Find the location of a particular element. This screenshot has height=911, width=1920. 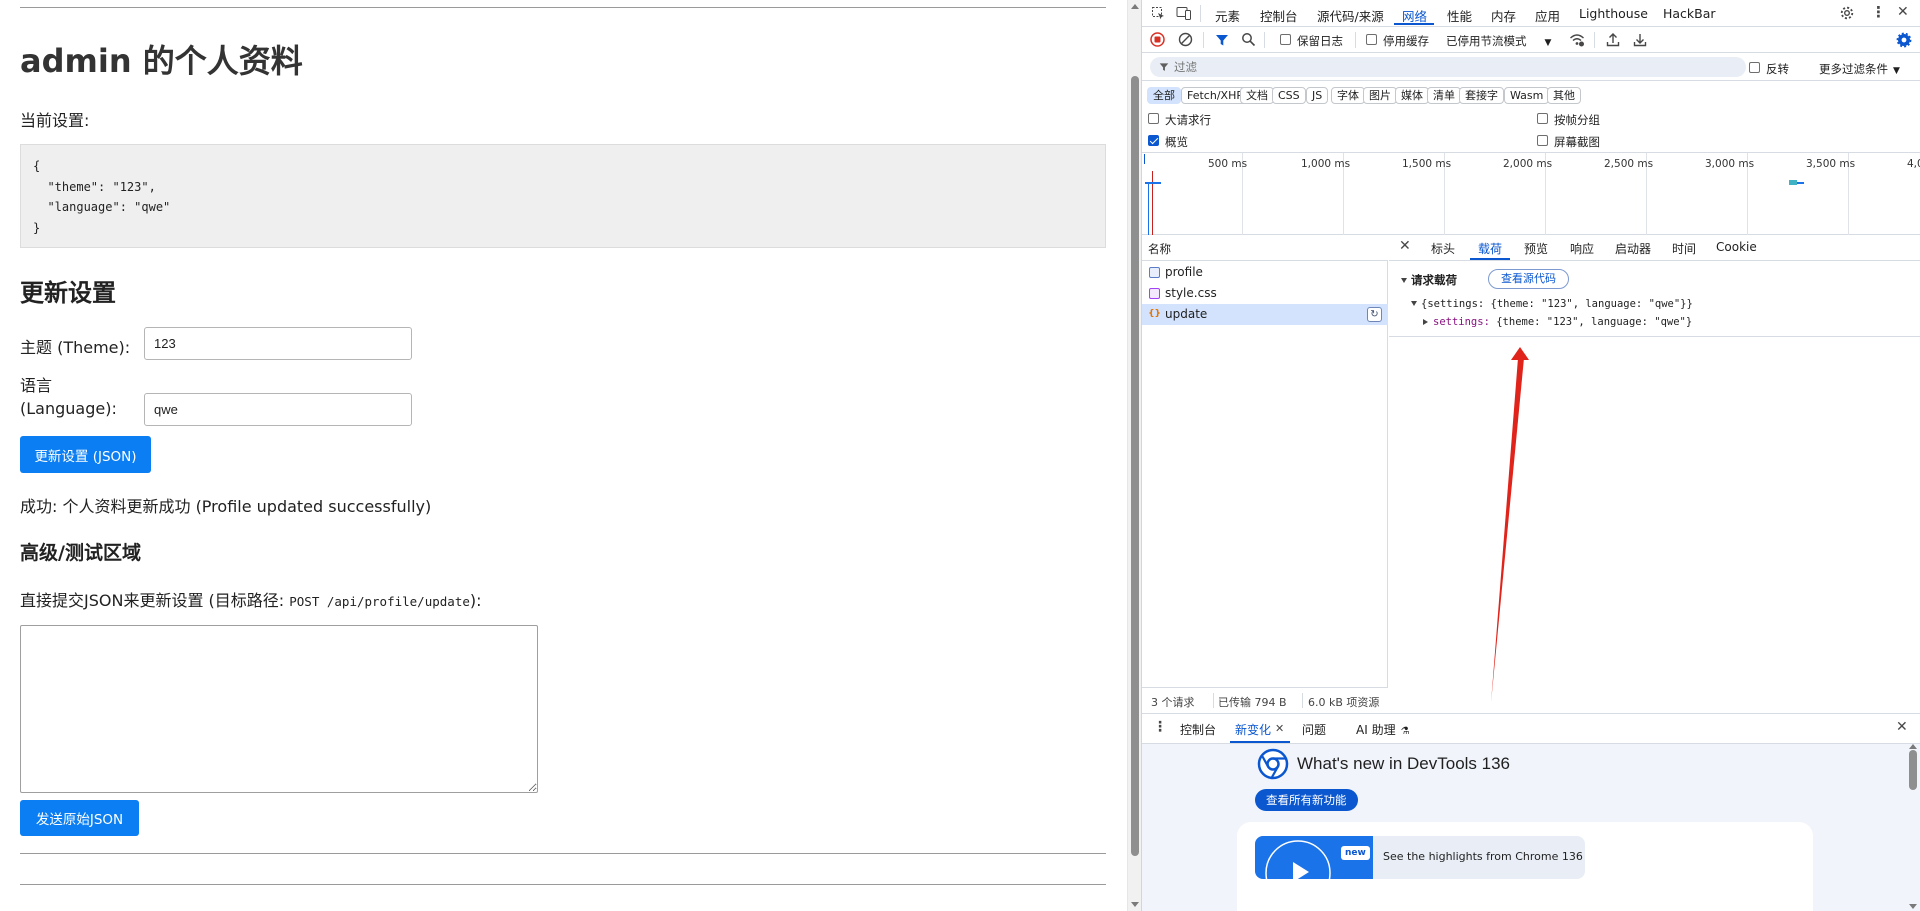

chip-font: 字体 is located at coordinates (1348, 95).